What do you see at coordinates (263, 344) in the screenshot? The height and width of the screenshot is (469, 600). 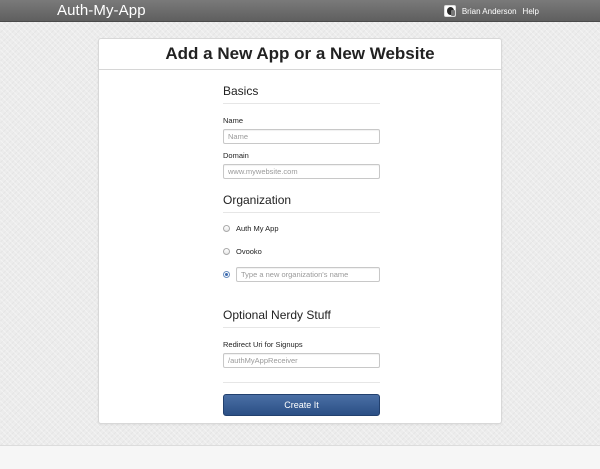 I see `redirect-uri-label: Redirect Uri for Signups` at bounding box center [263, 344].